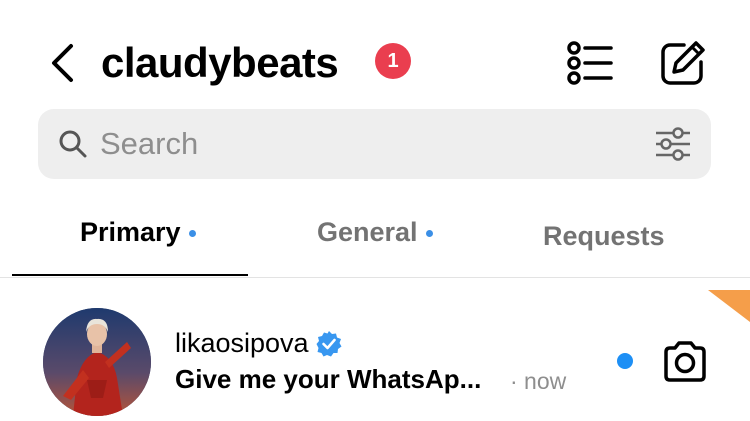 The width and height of the screenshot is (750, 421). Describe the element at coordinates (625, 361) in the screenshot. I see `unread-indicator` at that location.